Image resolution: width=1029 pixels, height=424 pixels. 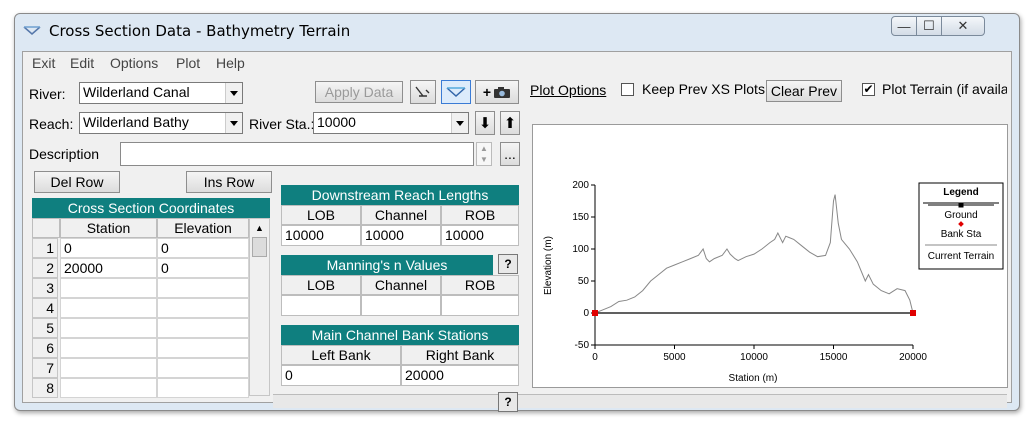 What do you see at coordinates (517, 63) in the screenshot?
I see `menu-bar: Exit Edit Options Plot Help` at bounding box center [517, 63].